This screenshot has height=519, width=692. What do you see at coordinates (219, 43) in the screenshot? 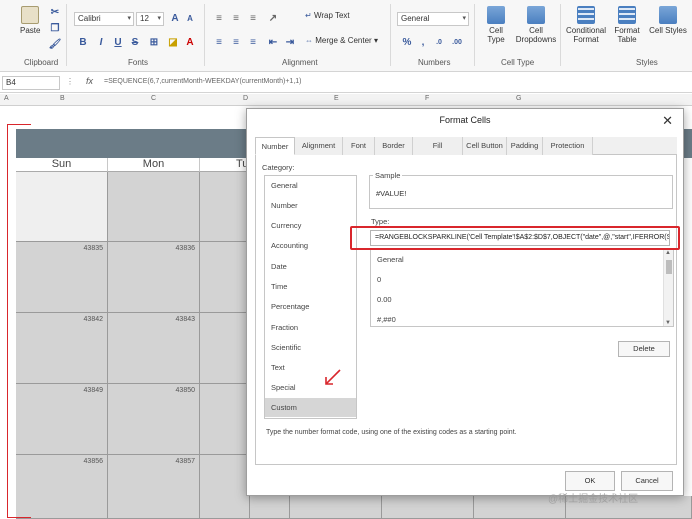
I see `align-left-icon: ≡` at bounding box center [219, 43].